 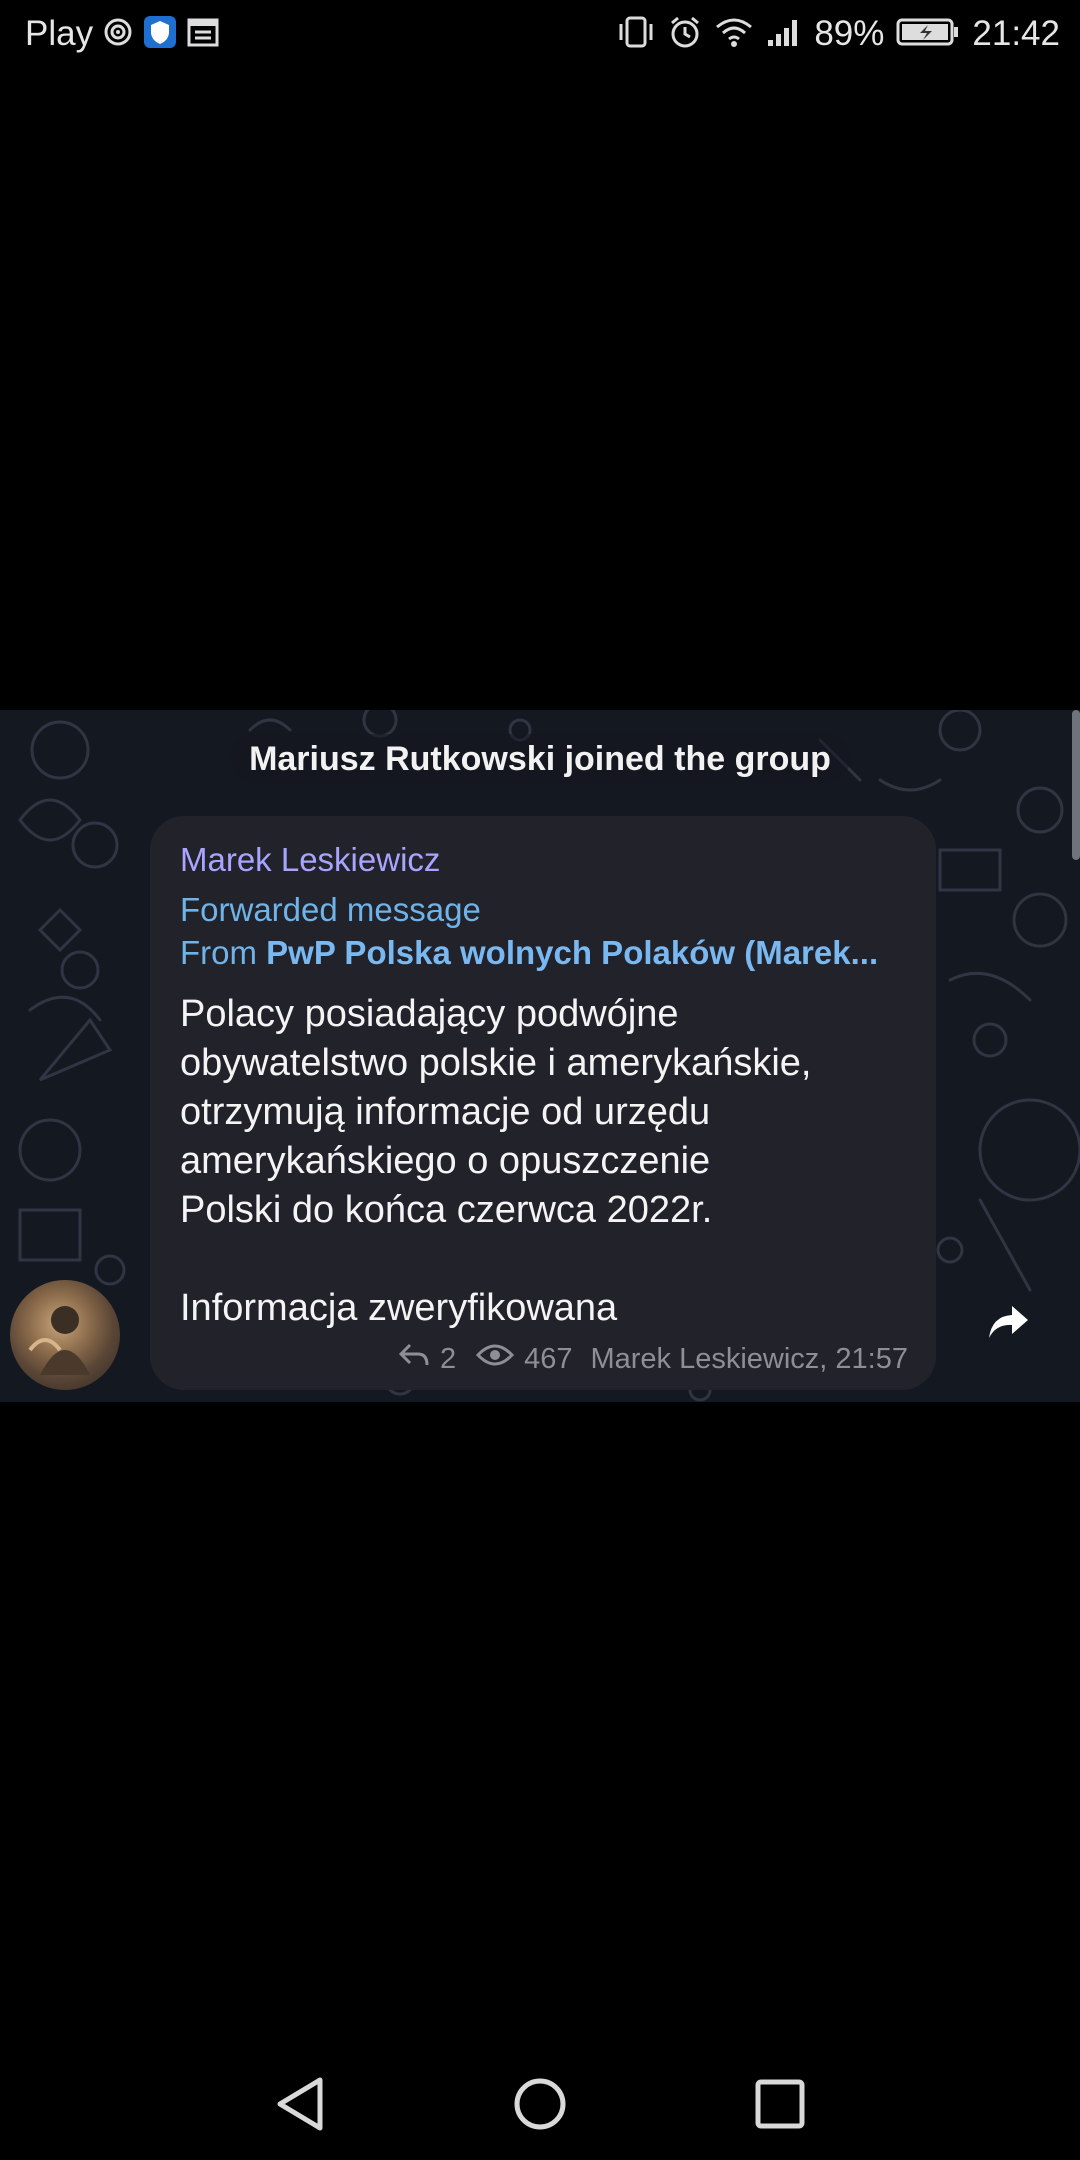 What do you see at coordinates (685, 34) in the screenshot?
I see `alarm-icon` at bounding box center [685, 34].